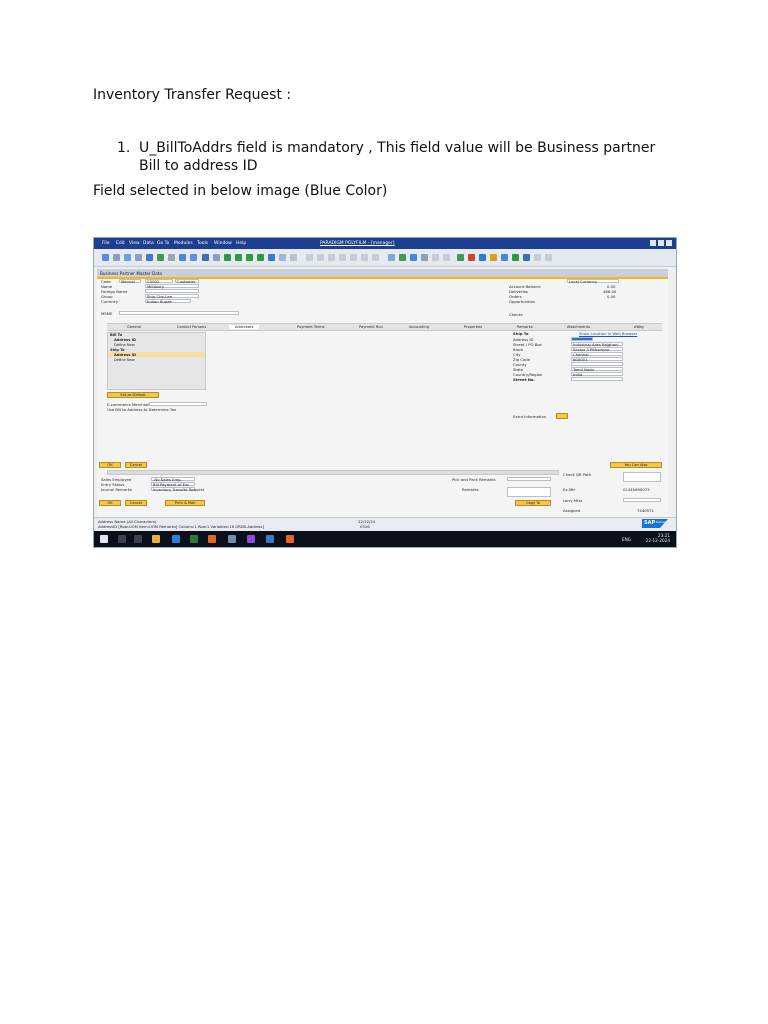 The height and width of the screenshot is (1024, 768). What do you see at coordinates (179, 313) in the screenshot?
I see `msme-field` at bounding box center [179, 313].